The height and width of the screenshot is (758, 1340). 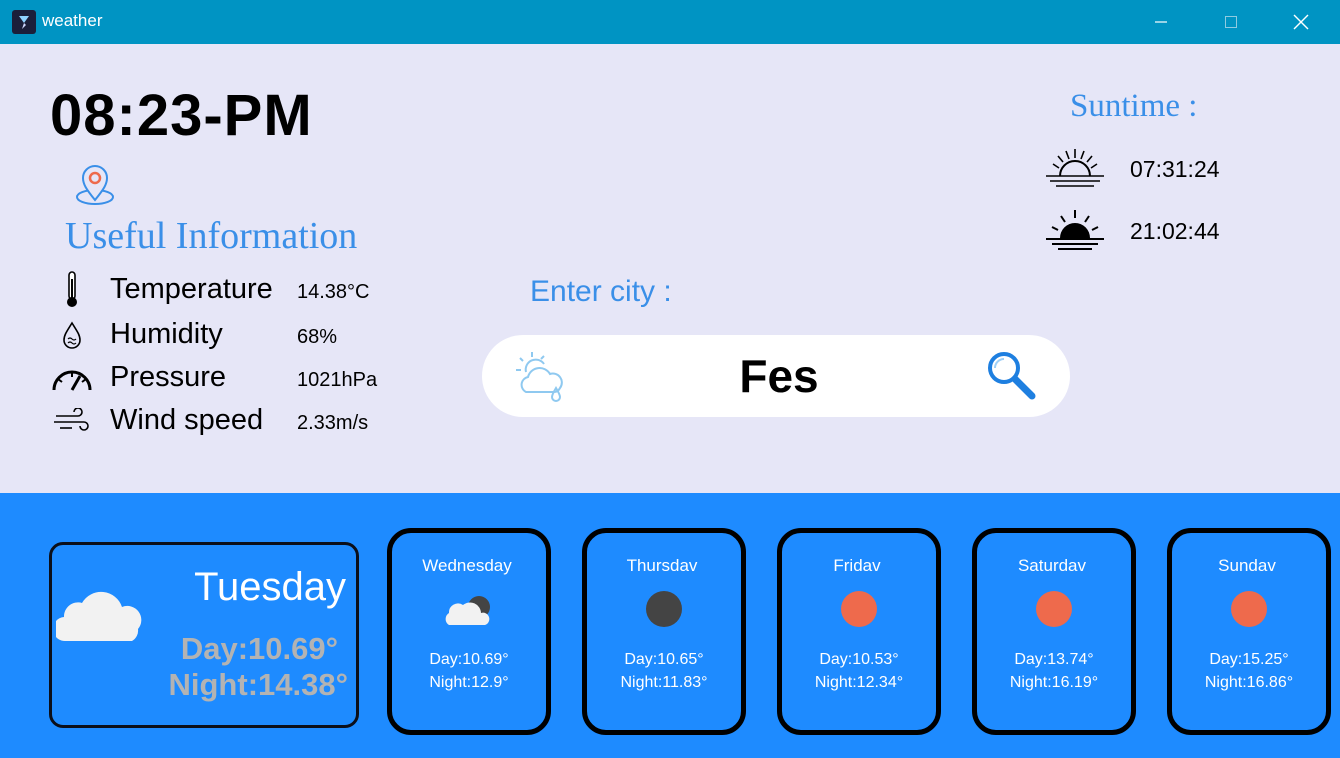 I want to click on today-card: Tuesday Day:10.69° Night:14.38°, so click(x=204, y=635).